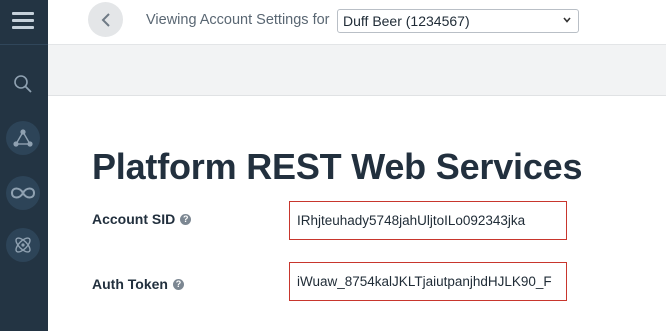 The height and width of the screenshot is (331, 666). Describe the element at coordinates (428, 220) in the screenshot. I see `account-sid-value: IRhjteuhady5748jahUljtoILo092343jka` at that location.